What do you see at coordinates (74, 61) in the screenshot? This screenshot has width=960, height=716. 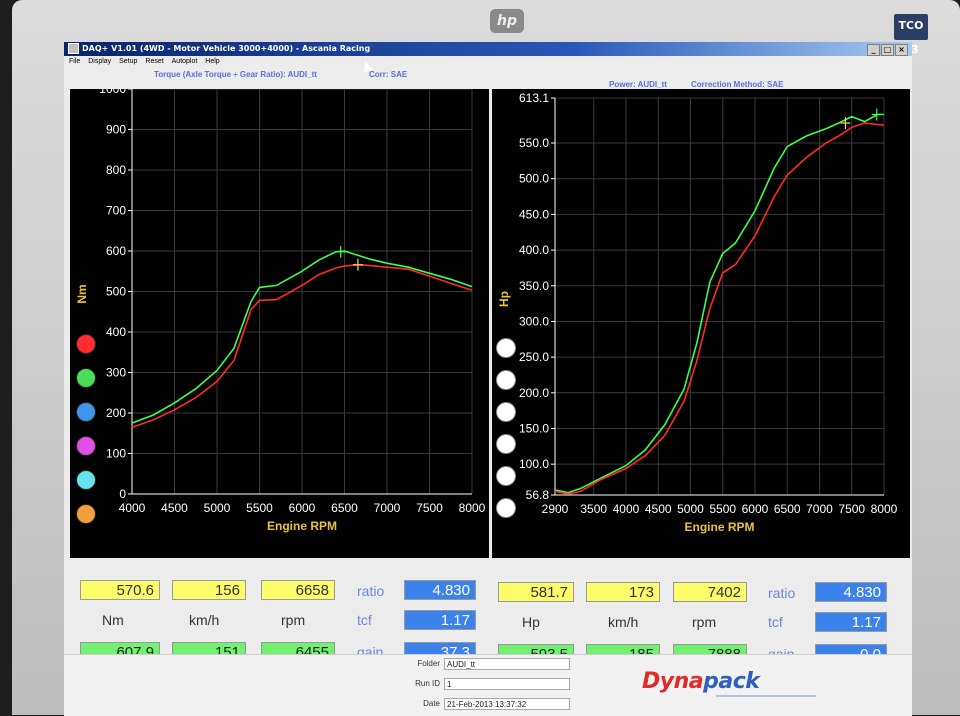 I see `menu-file: File` at bounding box center [74, 61].